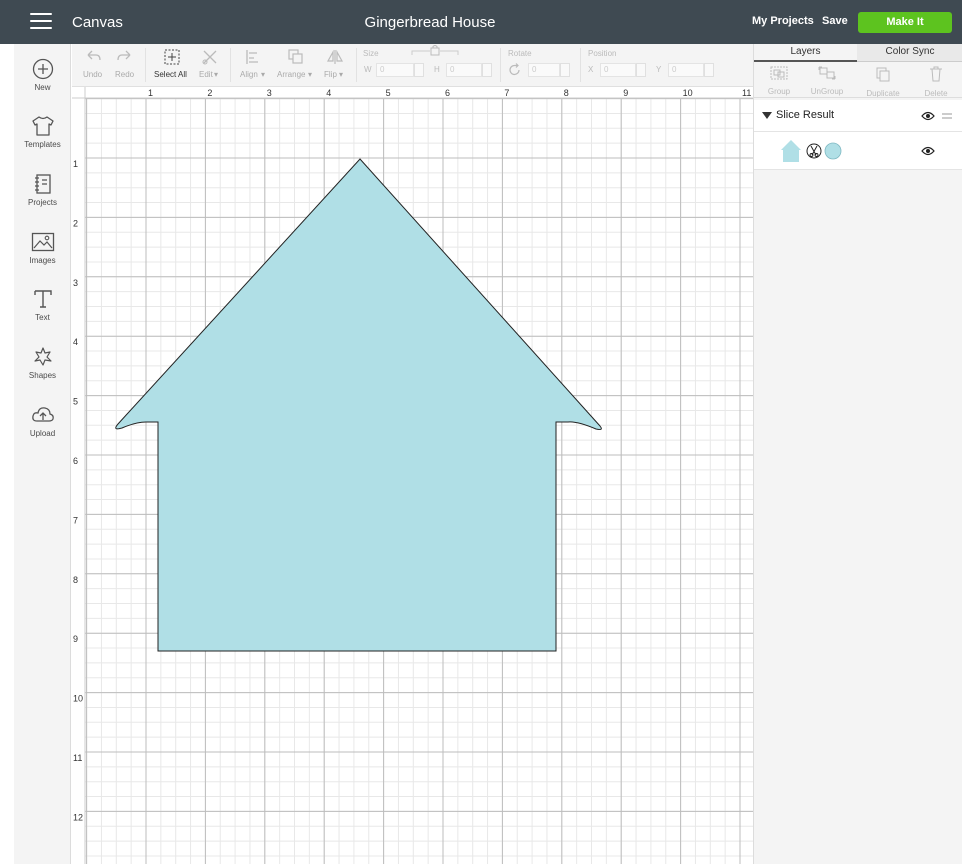 This screenshot has height=864, width=962. Describe the element at coordinates (291, 74) in the screenshot. I see `arrange-label: Arrange` at that location.